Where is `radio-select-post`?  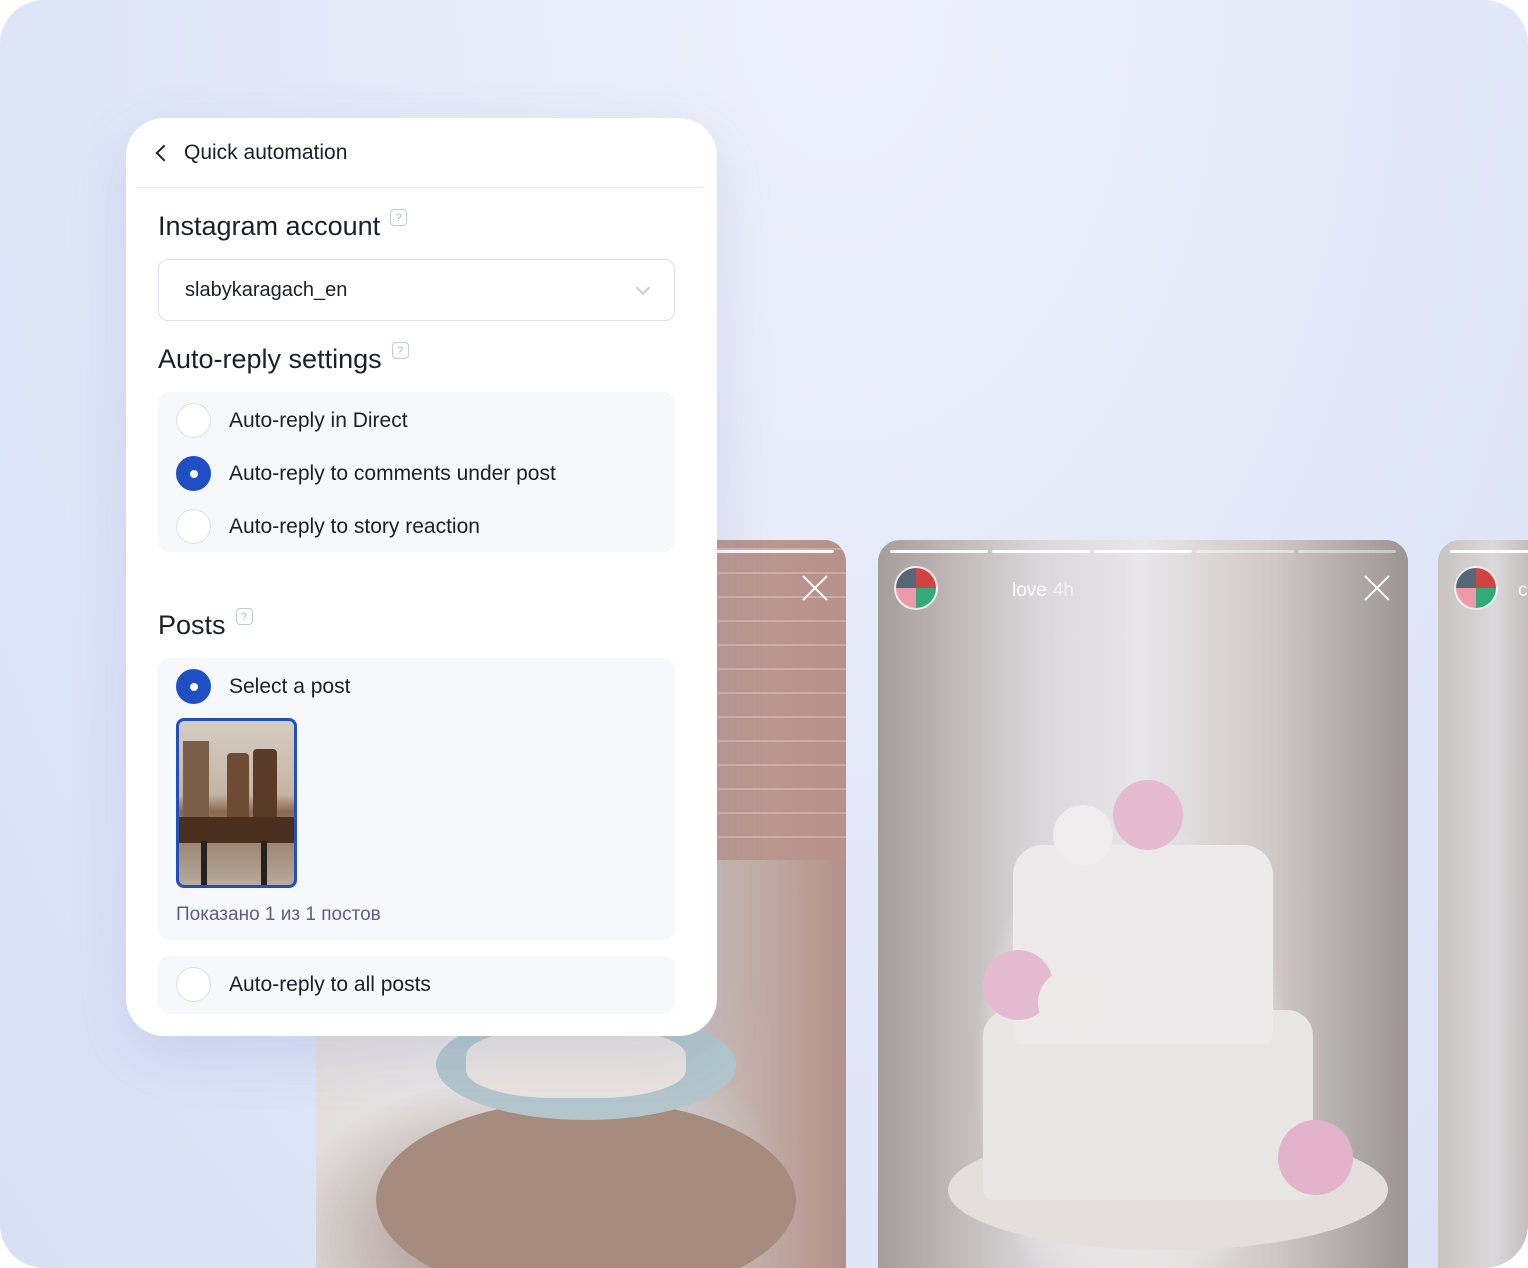 radio-select-post is located at coordinates (193, 686).